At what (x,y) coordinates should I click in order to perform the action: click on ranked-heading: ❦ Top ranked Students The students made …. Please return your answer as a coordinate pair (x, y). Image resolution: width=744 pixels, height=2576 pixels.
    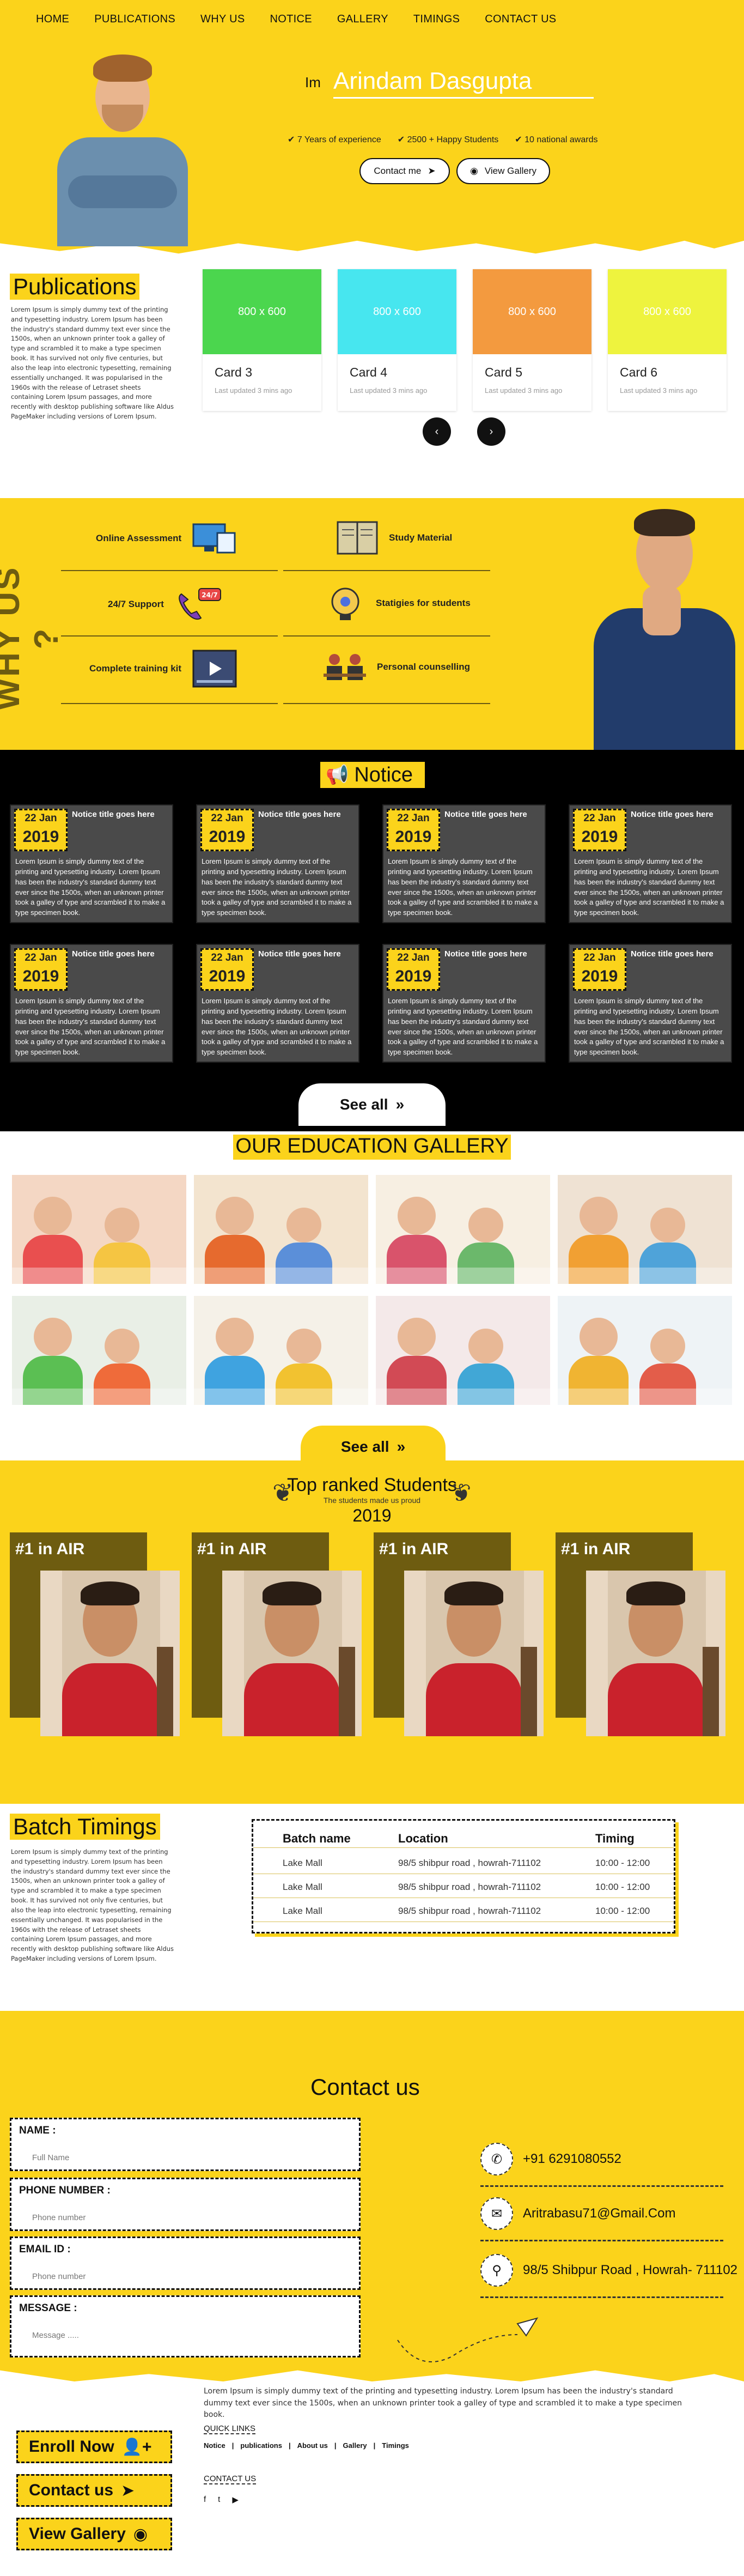
    Looking at the image, I should click on (372, 1500).